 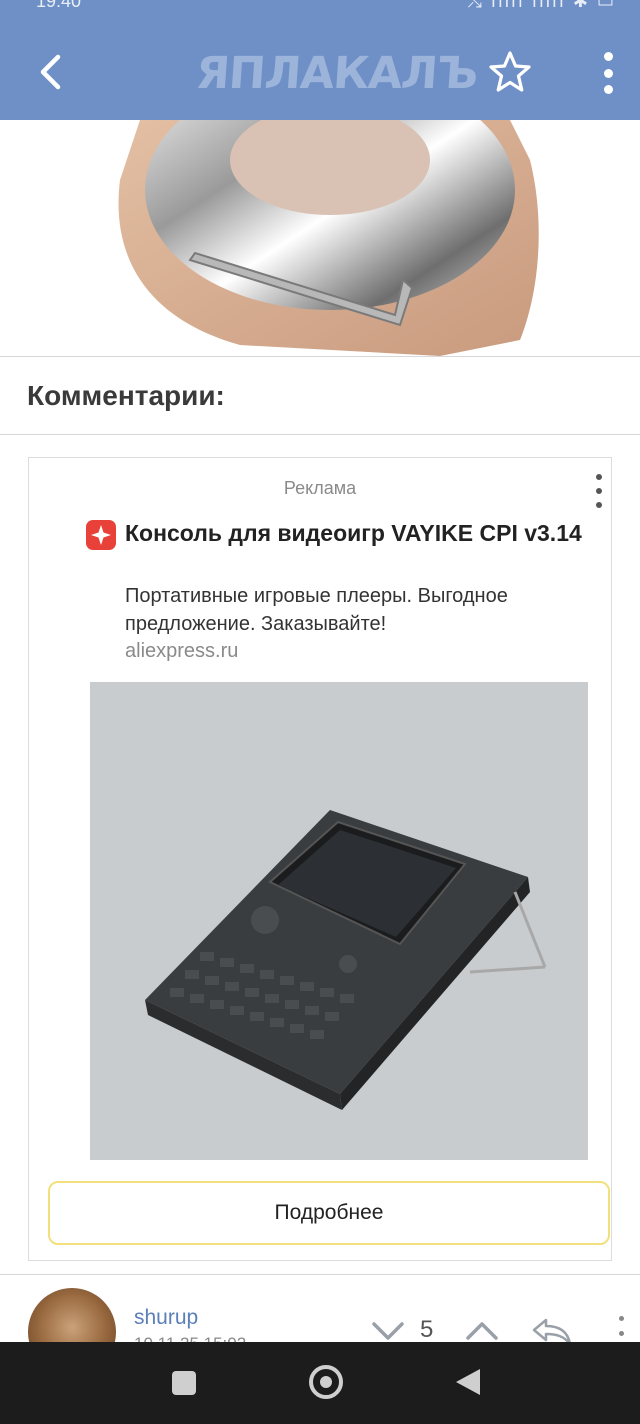 I want to click on reply-icon, so click(x=552, y=1330).